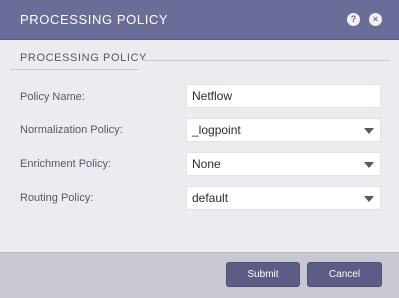 Image resolution: width=399 pixels, height=298 pixels. Describe the element at coordinates (66, 164) in the screenshot. I see `enrichment-policy-label: Enrichment Policy:` at that location.